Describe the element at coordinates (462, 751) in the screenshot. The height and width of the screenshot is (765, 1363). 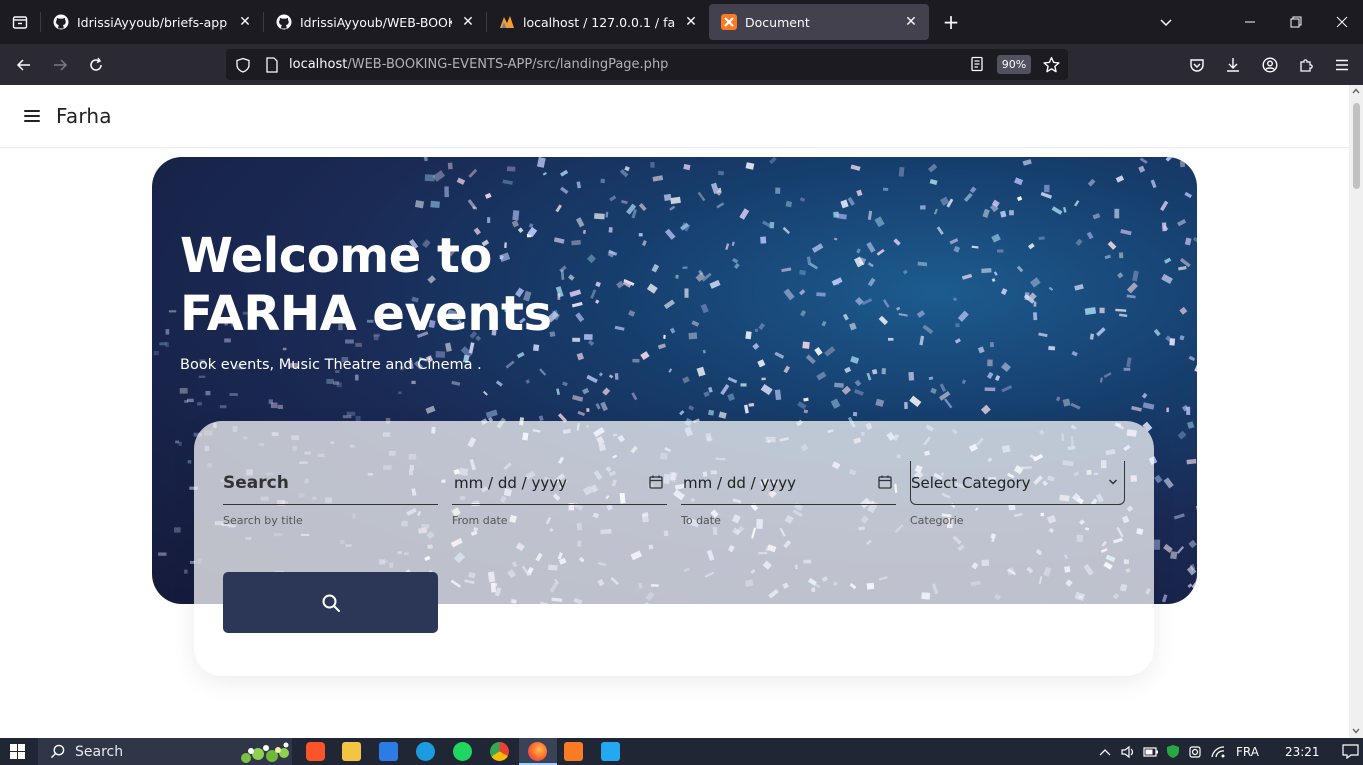
I see `spotify-icon` at that location.